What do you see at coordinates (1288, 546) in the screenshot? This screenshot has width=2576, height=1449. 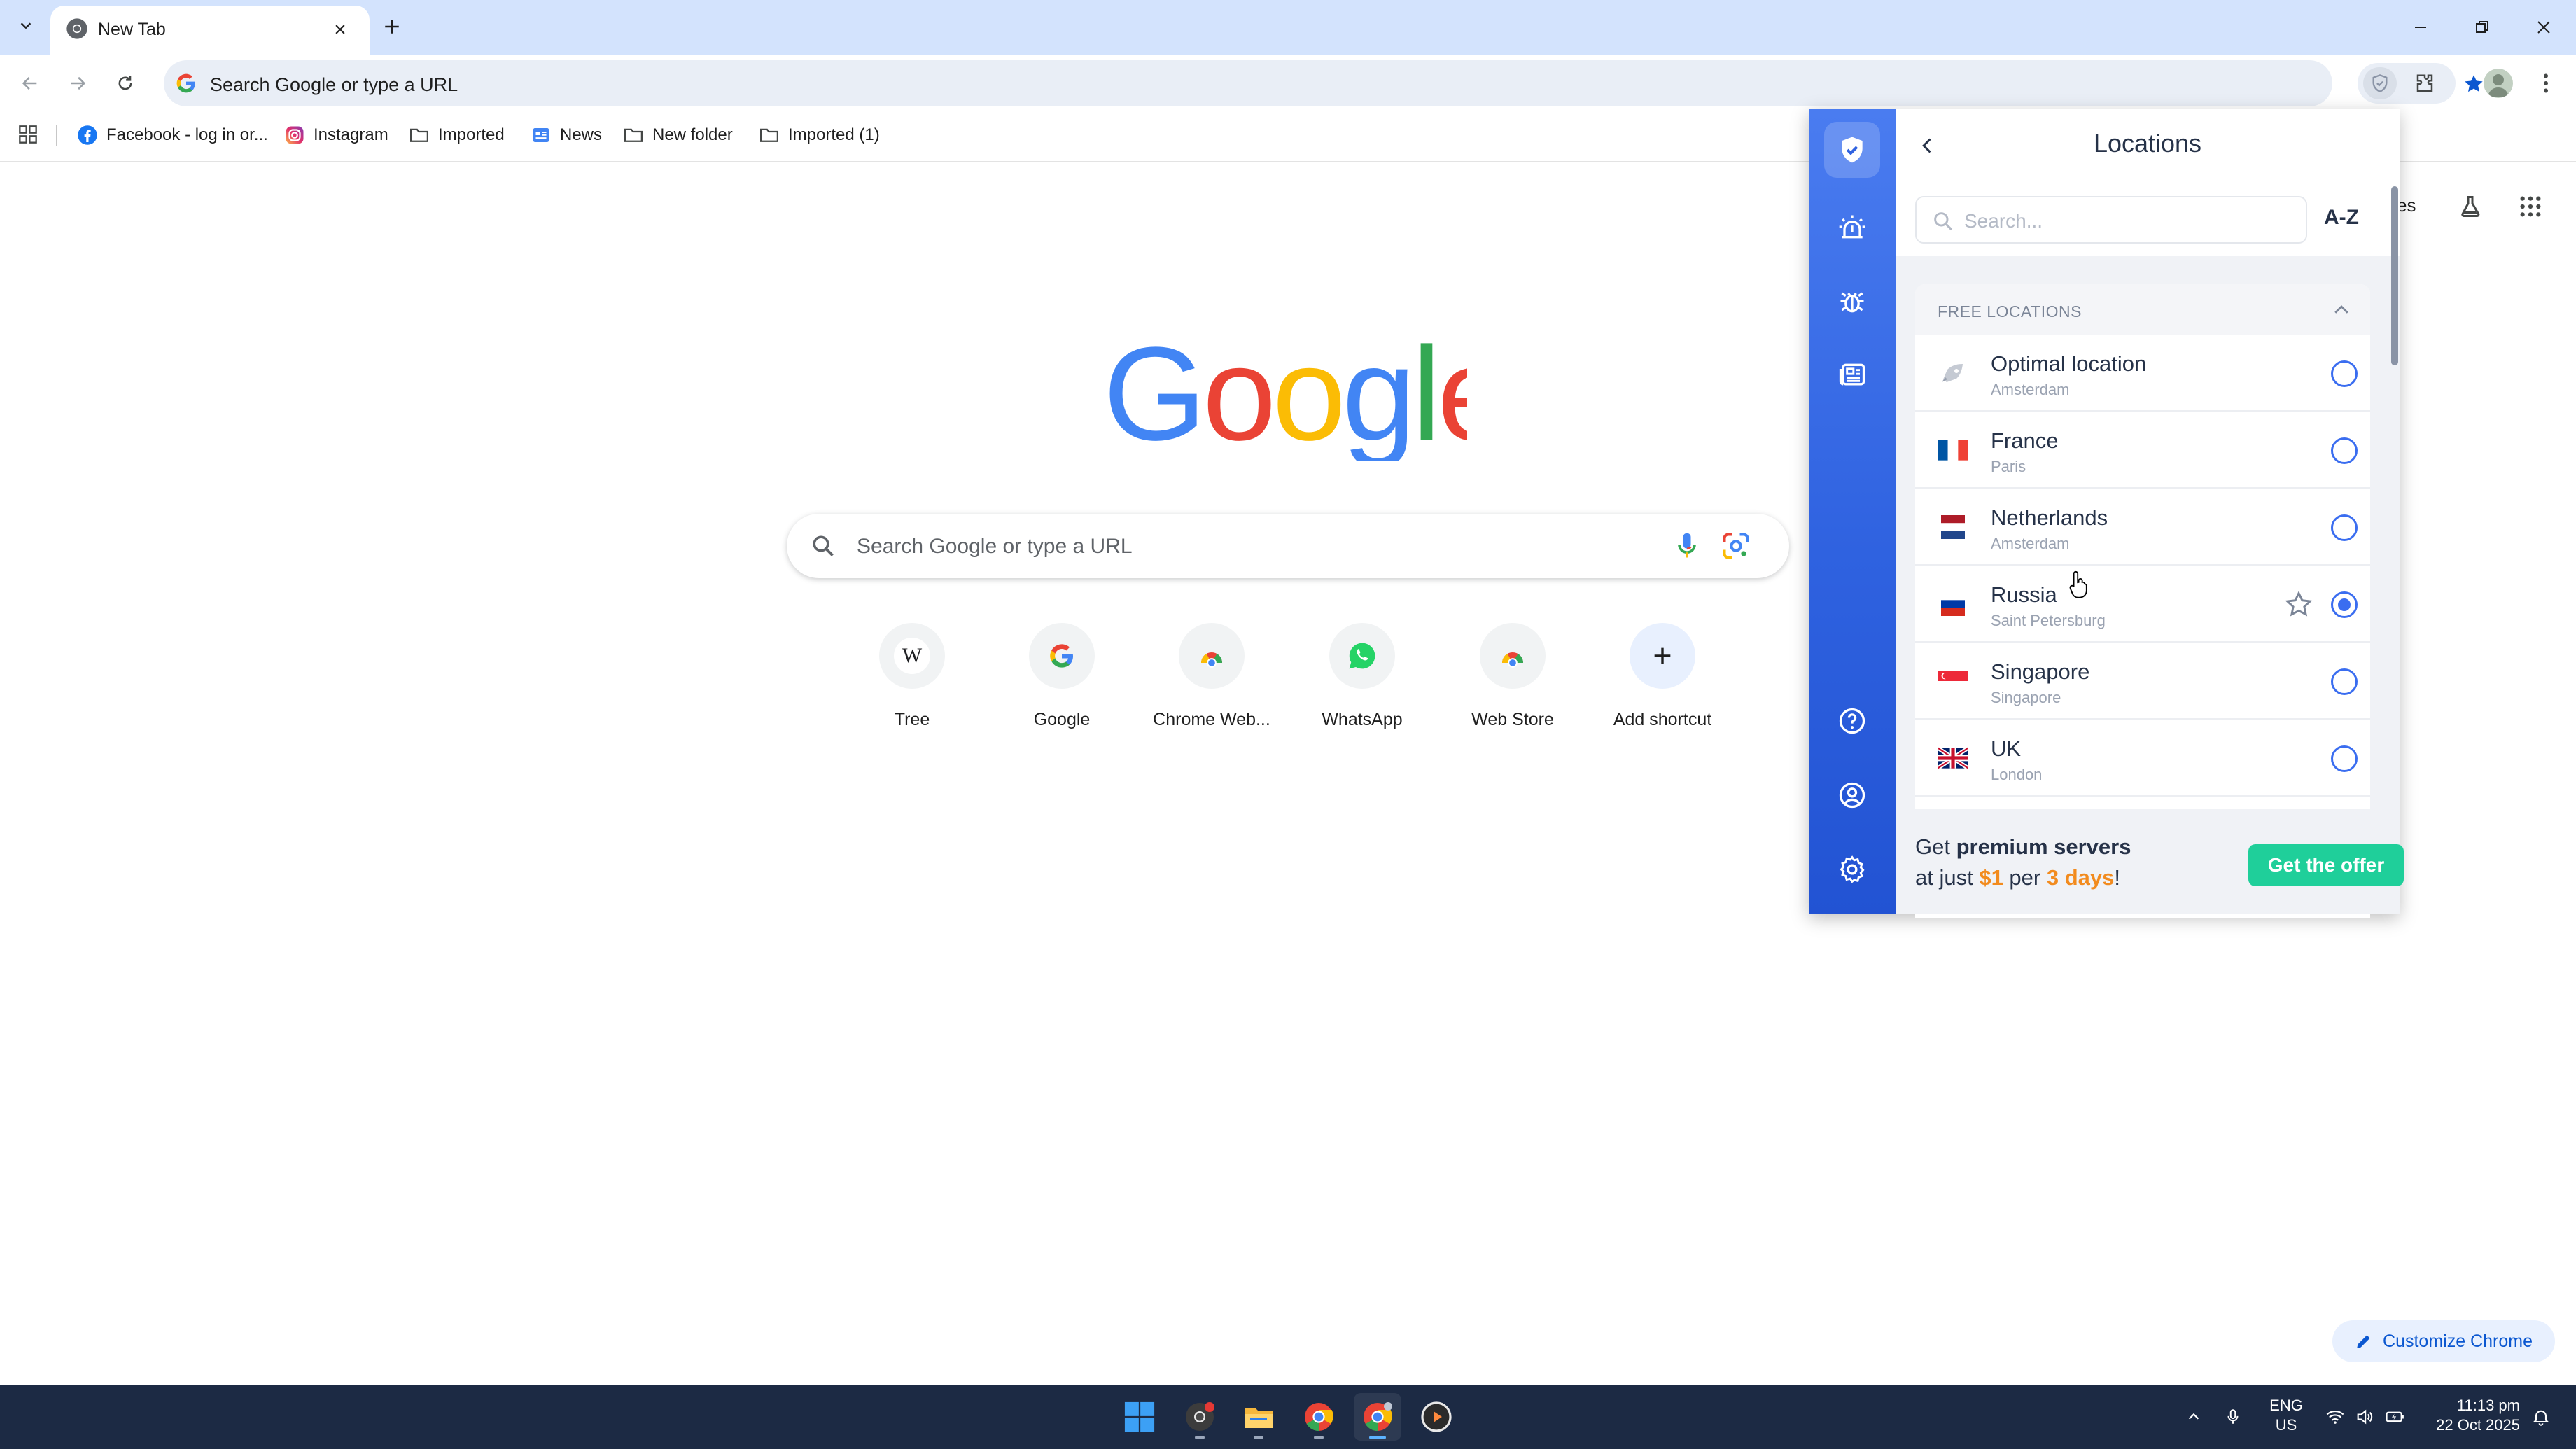 I see `ntp-search-box: Search Google or type a URL` at bounding box center [1288, 546].